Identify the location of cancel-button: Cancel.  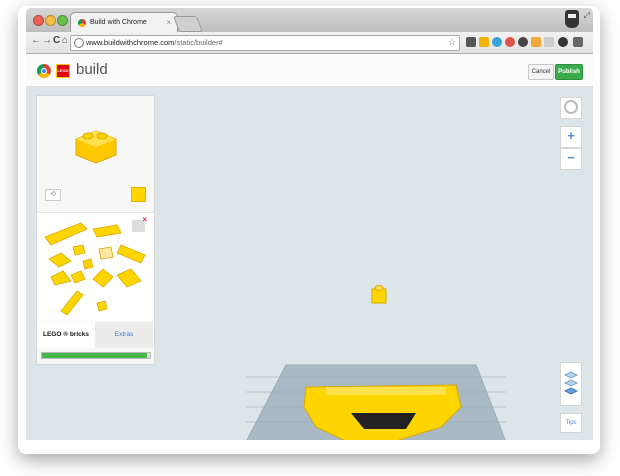
(541, 72).